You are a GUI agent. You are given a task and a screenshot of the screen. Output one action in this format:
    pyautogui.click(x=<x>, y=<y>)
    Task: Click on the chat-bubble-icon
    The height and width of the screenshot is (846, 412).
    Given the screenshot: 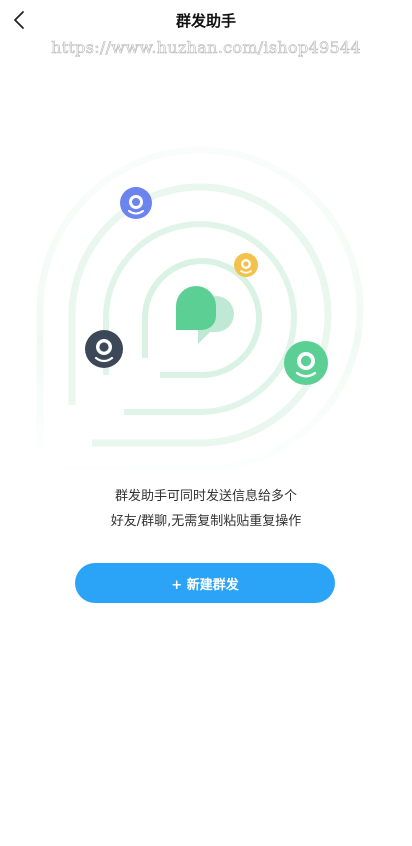 What is the action you would take?
    pyautogui.click(x=205, y=315)
    